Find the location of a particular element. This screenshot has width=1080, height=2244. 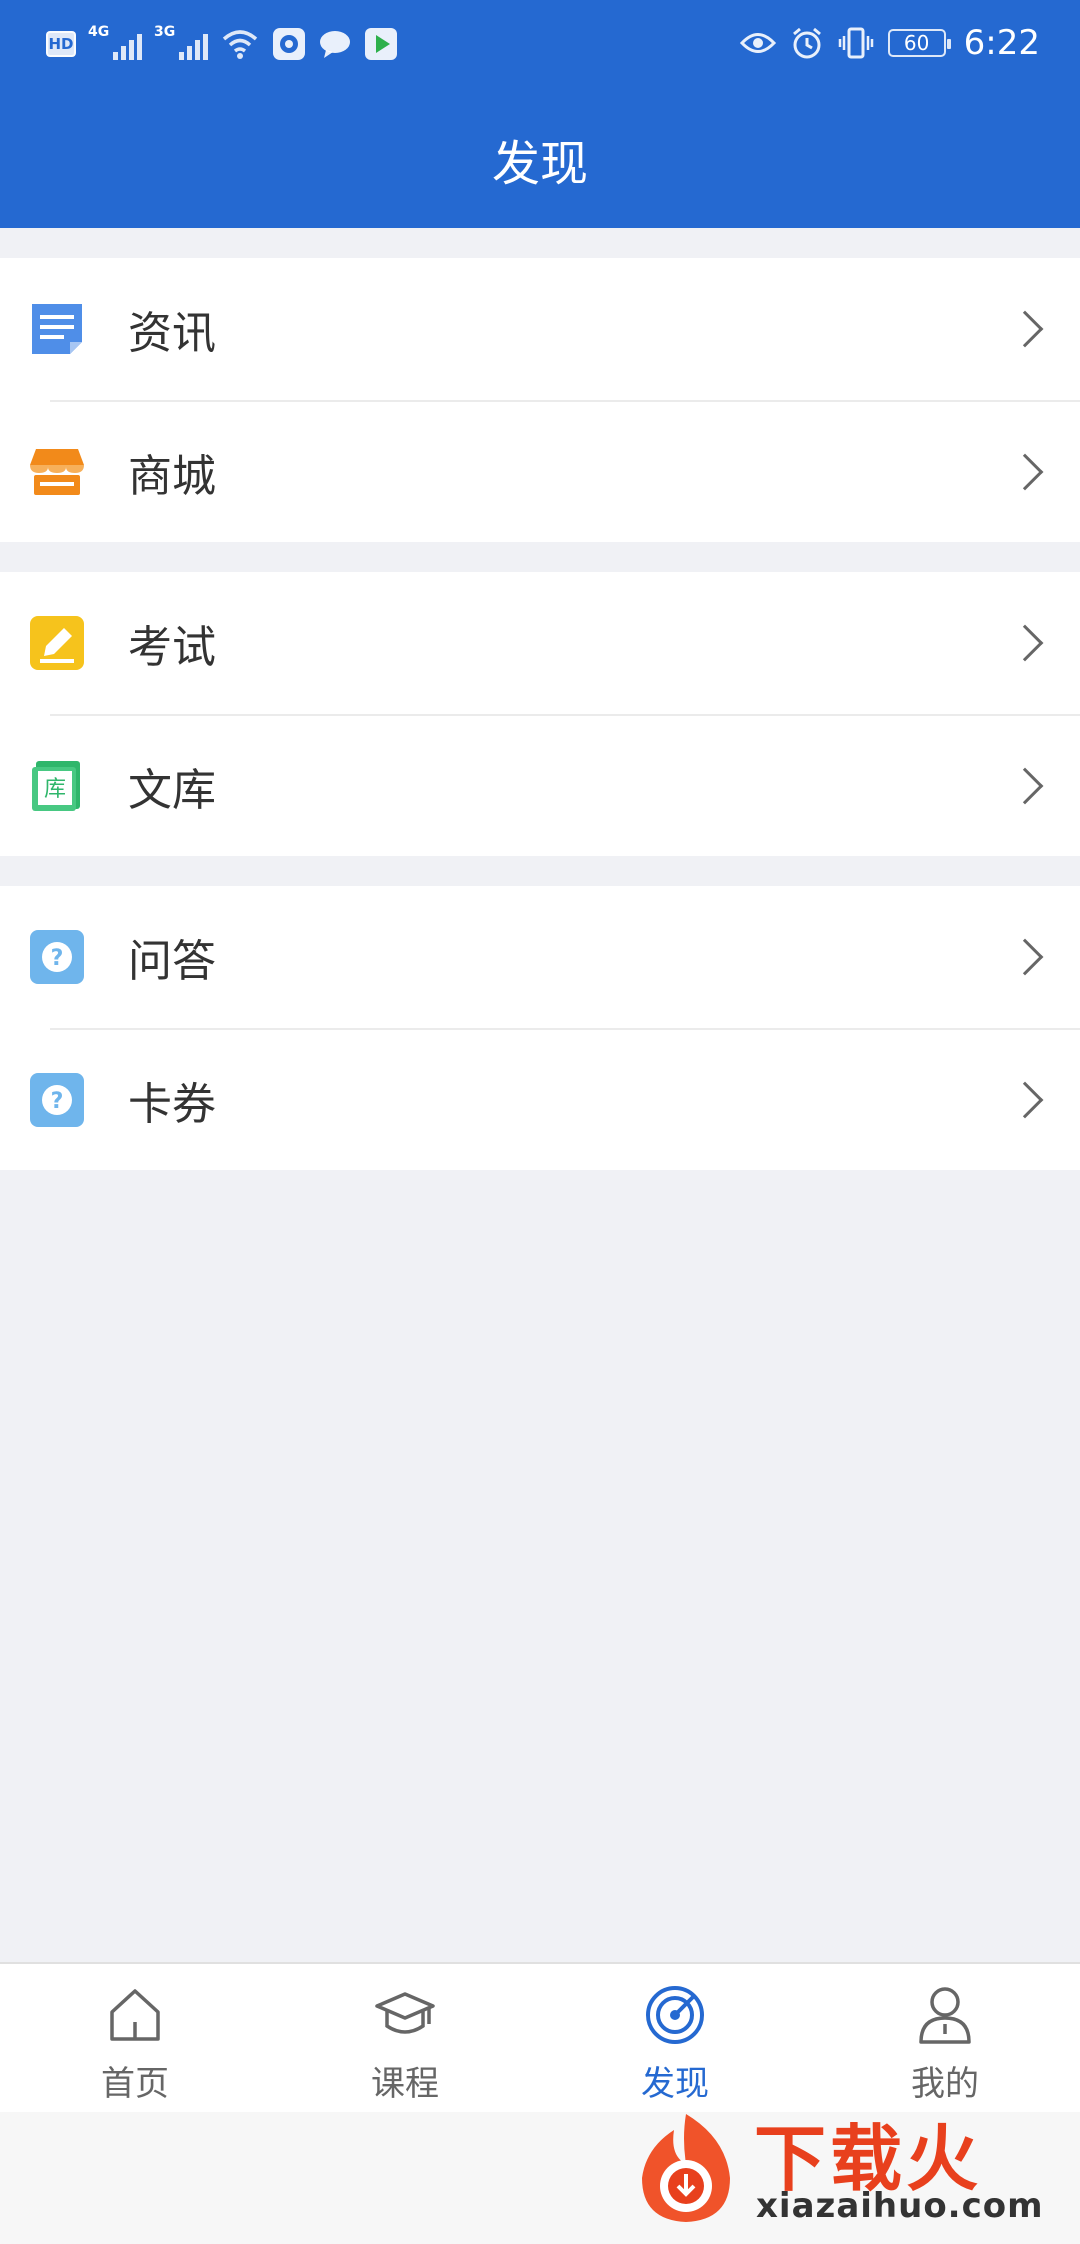

menu-item-label: 卡券 is located at coordinates (172, 1104).